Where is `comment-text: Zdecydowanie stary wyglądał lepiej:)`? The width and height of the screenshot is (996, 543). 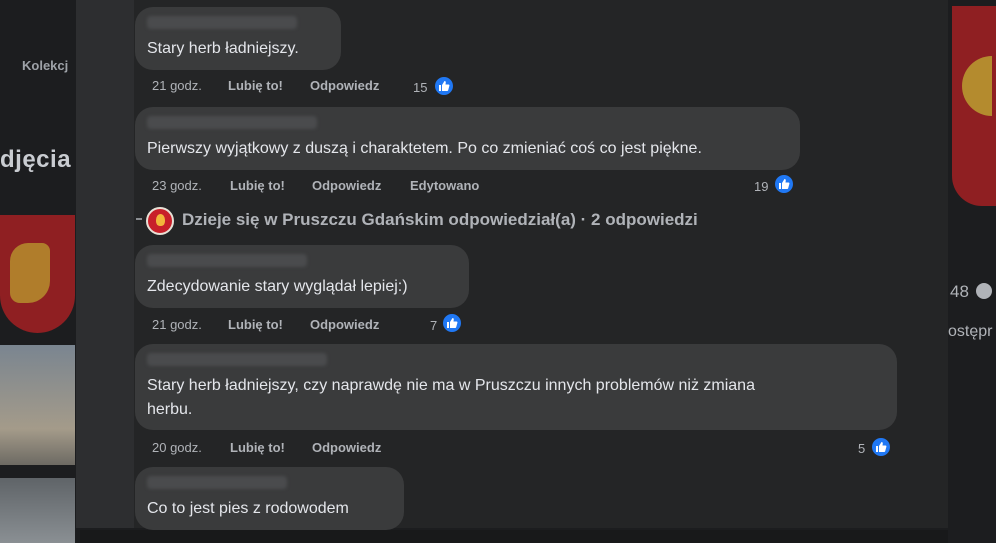 comment-text: Zdecydowanie stary wyglądał lepiej:) is located at coordinates (277, 286).